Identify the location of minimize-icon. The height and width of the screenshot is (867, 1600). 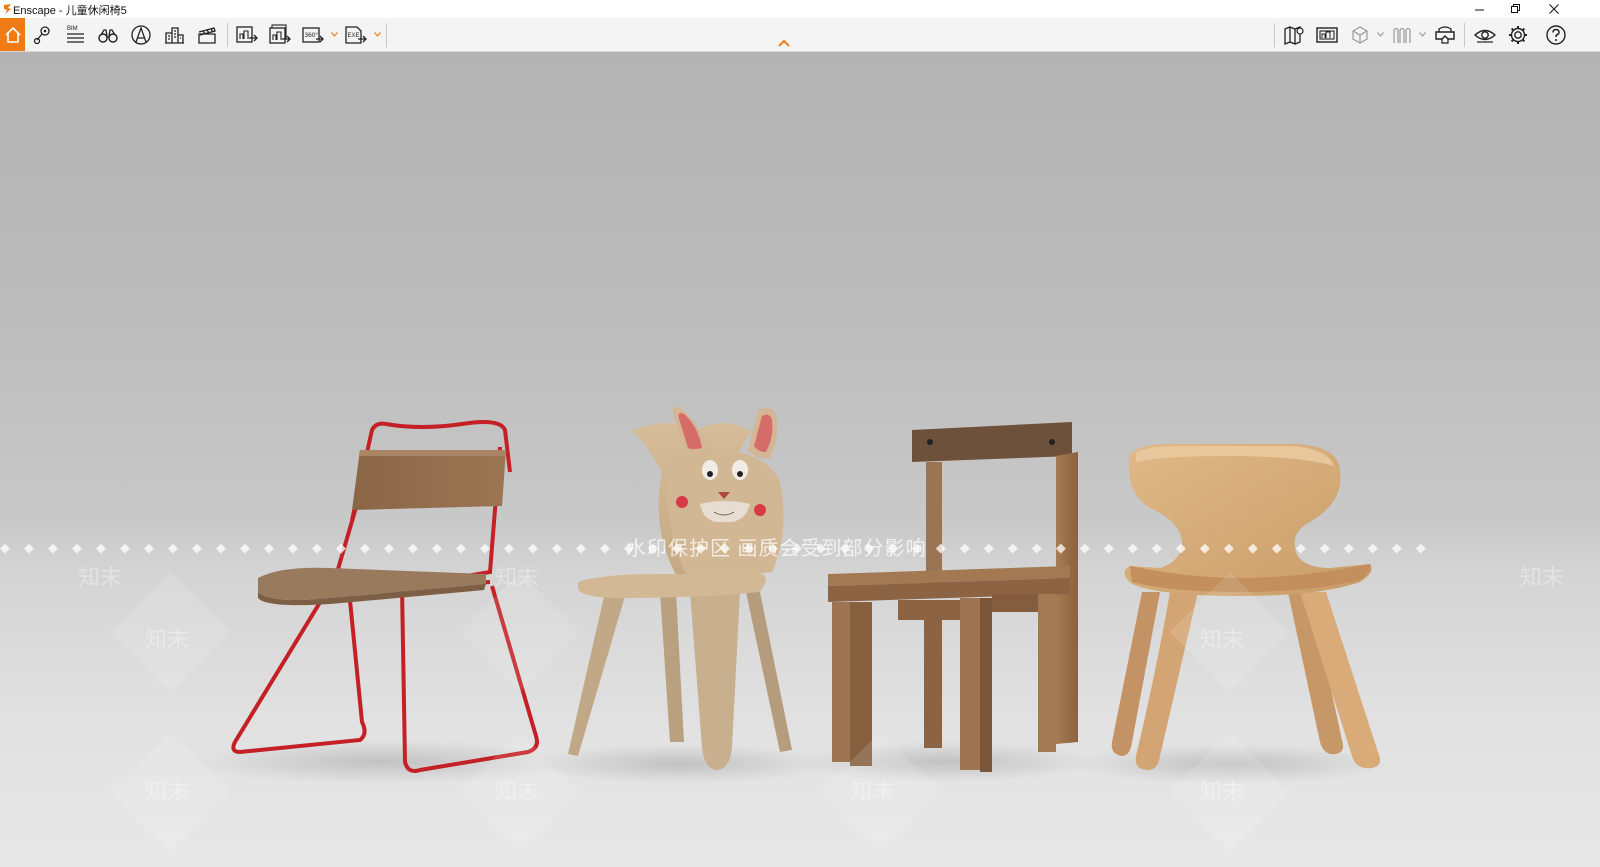
(1479, 10).